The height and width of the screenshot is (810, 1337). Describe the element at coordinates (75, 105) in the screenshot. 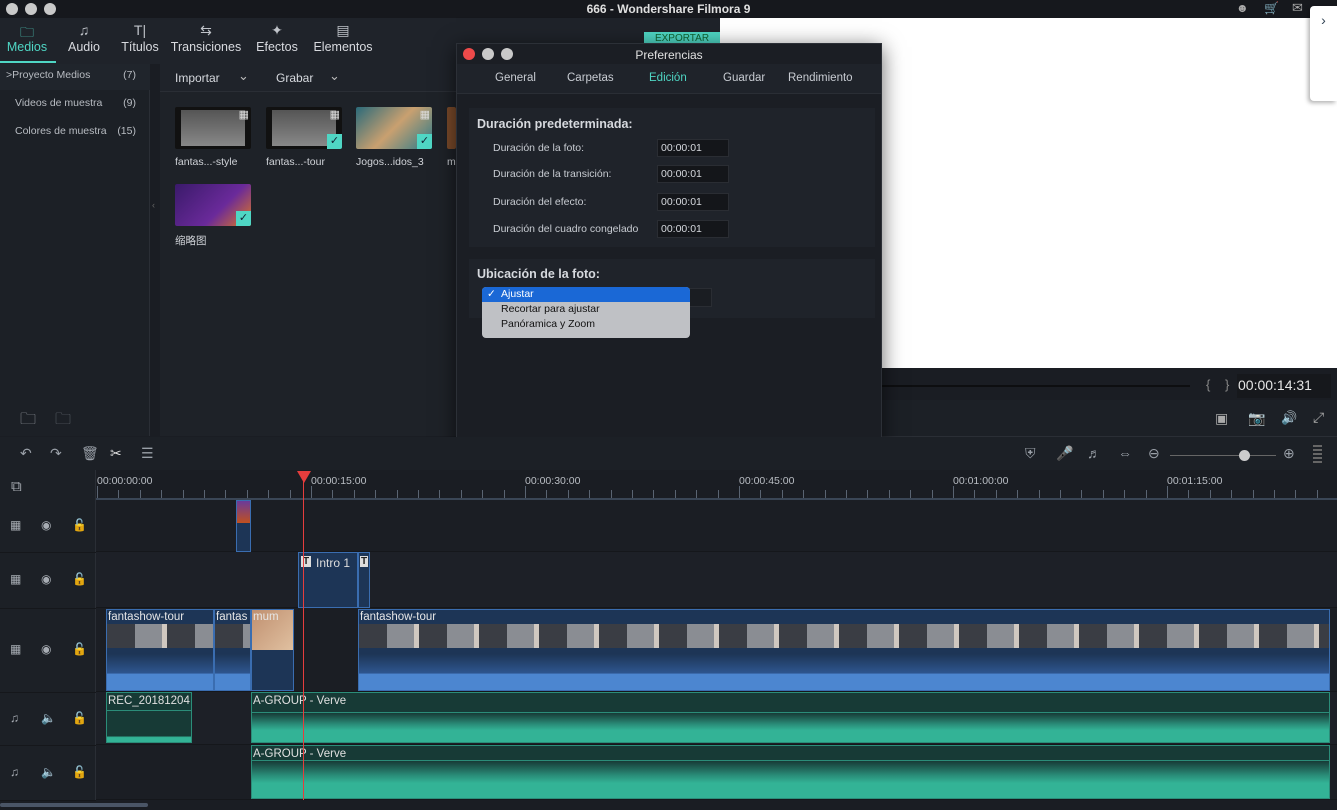

I see `sidebar-item-videos-de-muestra: Videos de muestra (9)` at that location.